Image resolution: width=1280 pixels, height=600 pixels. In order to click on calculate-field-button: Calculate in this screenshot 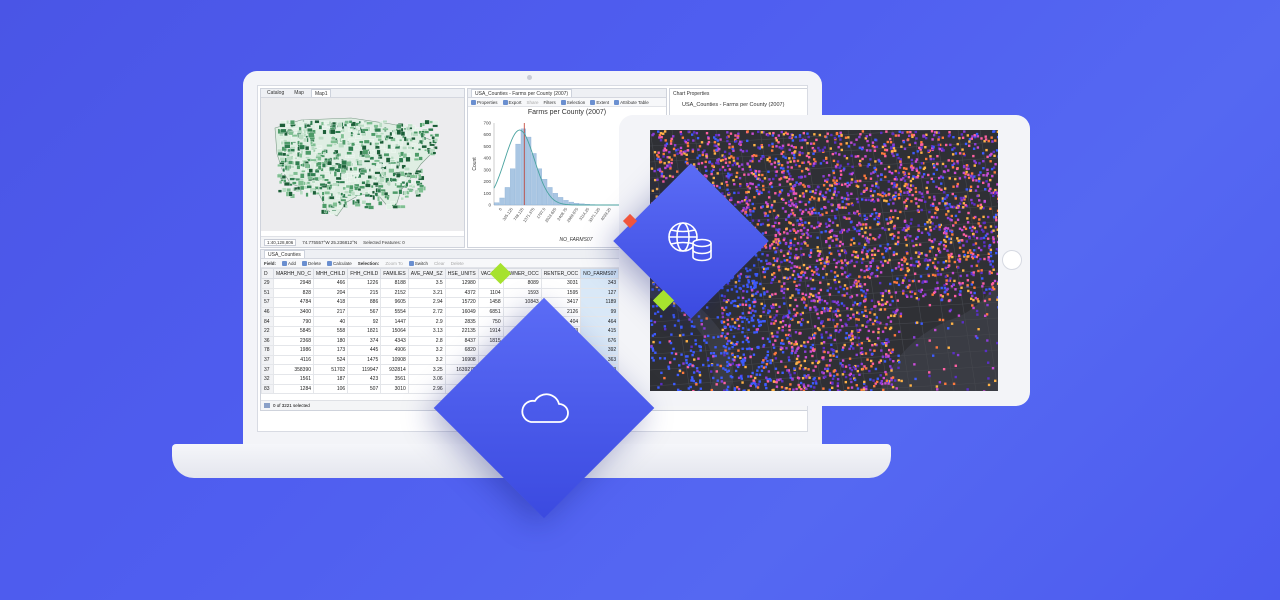, I will do `click(339, 263)`.